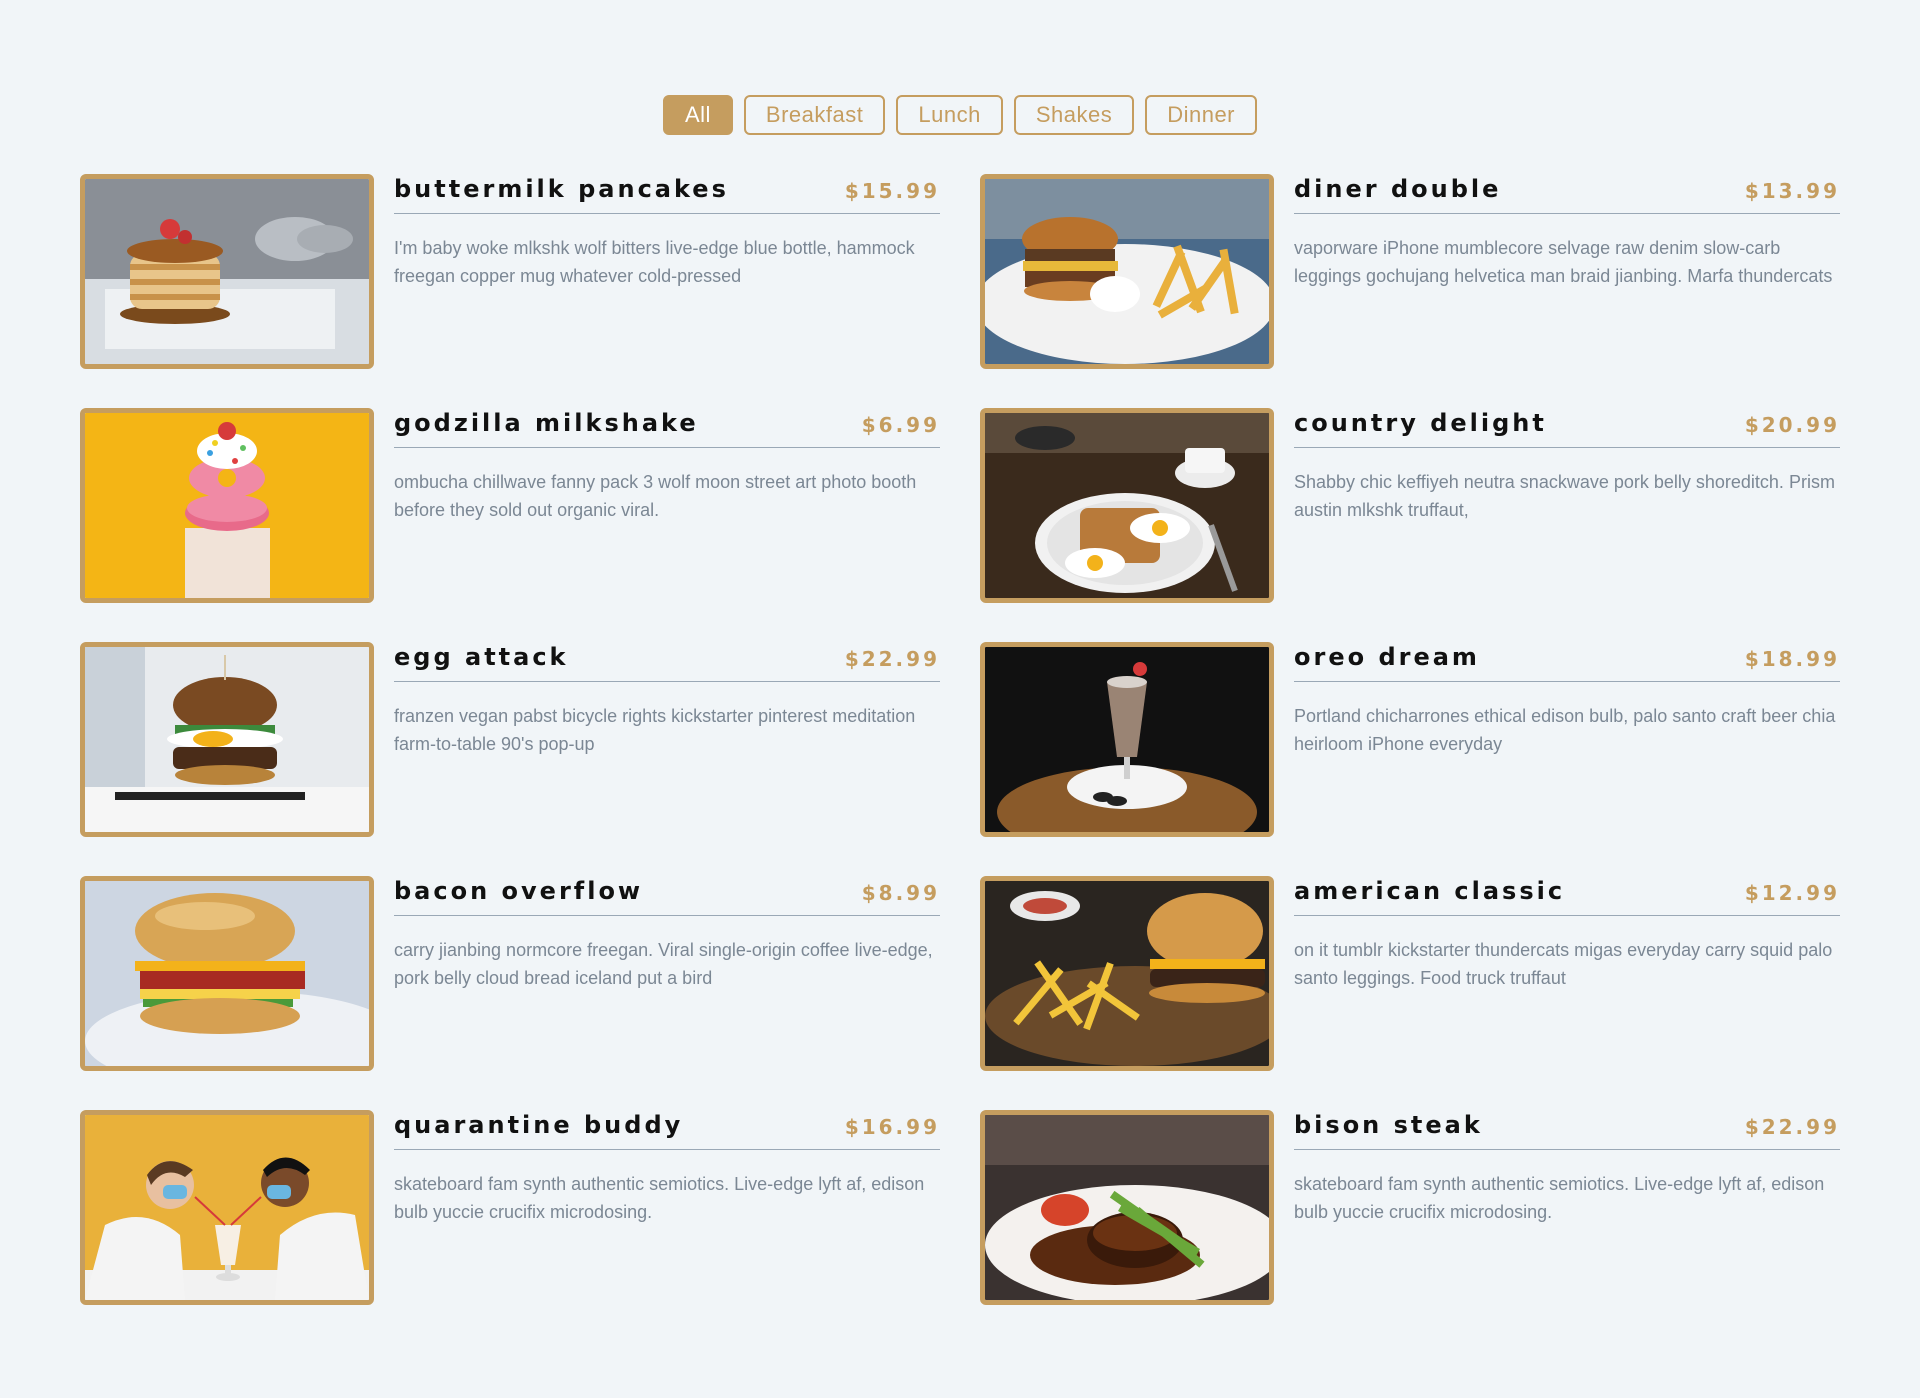 This screenshot has height=1398, width=1920. What do you see at coordinates (1567, 428) in the screenshot?
I see `item-header: country delight $20.99` at bounding box center [1567, 428].